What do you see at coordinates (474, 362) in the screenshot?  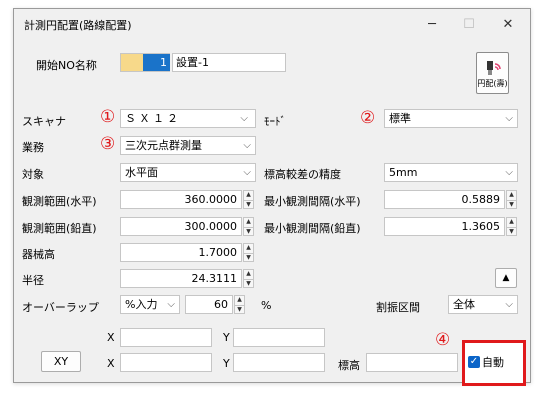 I see `checkbox-checked-icon: ✓` at bounding box center [474, 362].